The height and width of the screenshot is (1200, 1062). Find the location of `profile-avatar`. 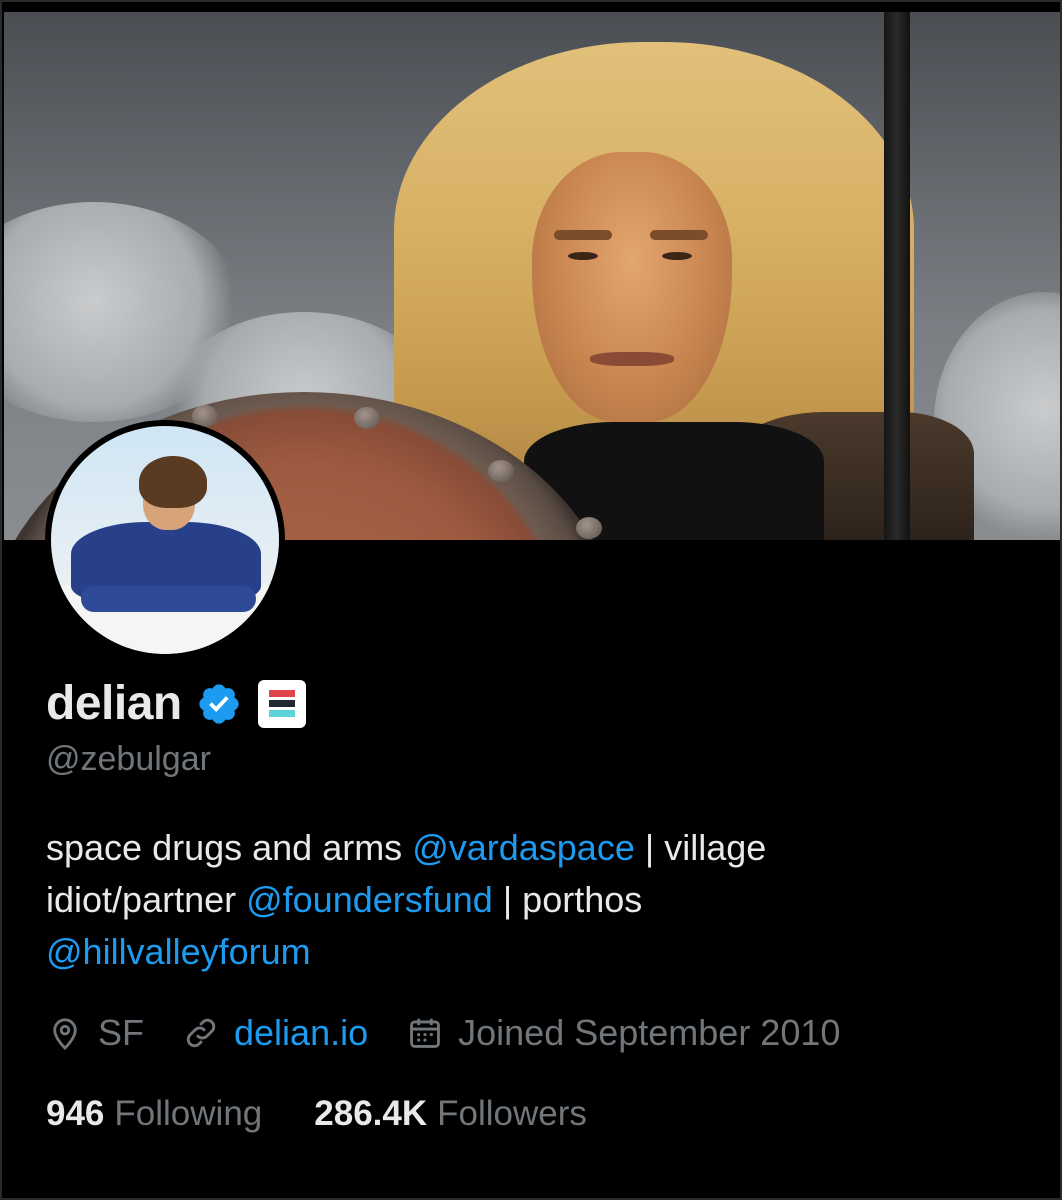

profile-avatar is located at coordinates (165, 540).